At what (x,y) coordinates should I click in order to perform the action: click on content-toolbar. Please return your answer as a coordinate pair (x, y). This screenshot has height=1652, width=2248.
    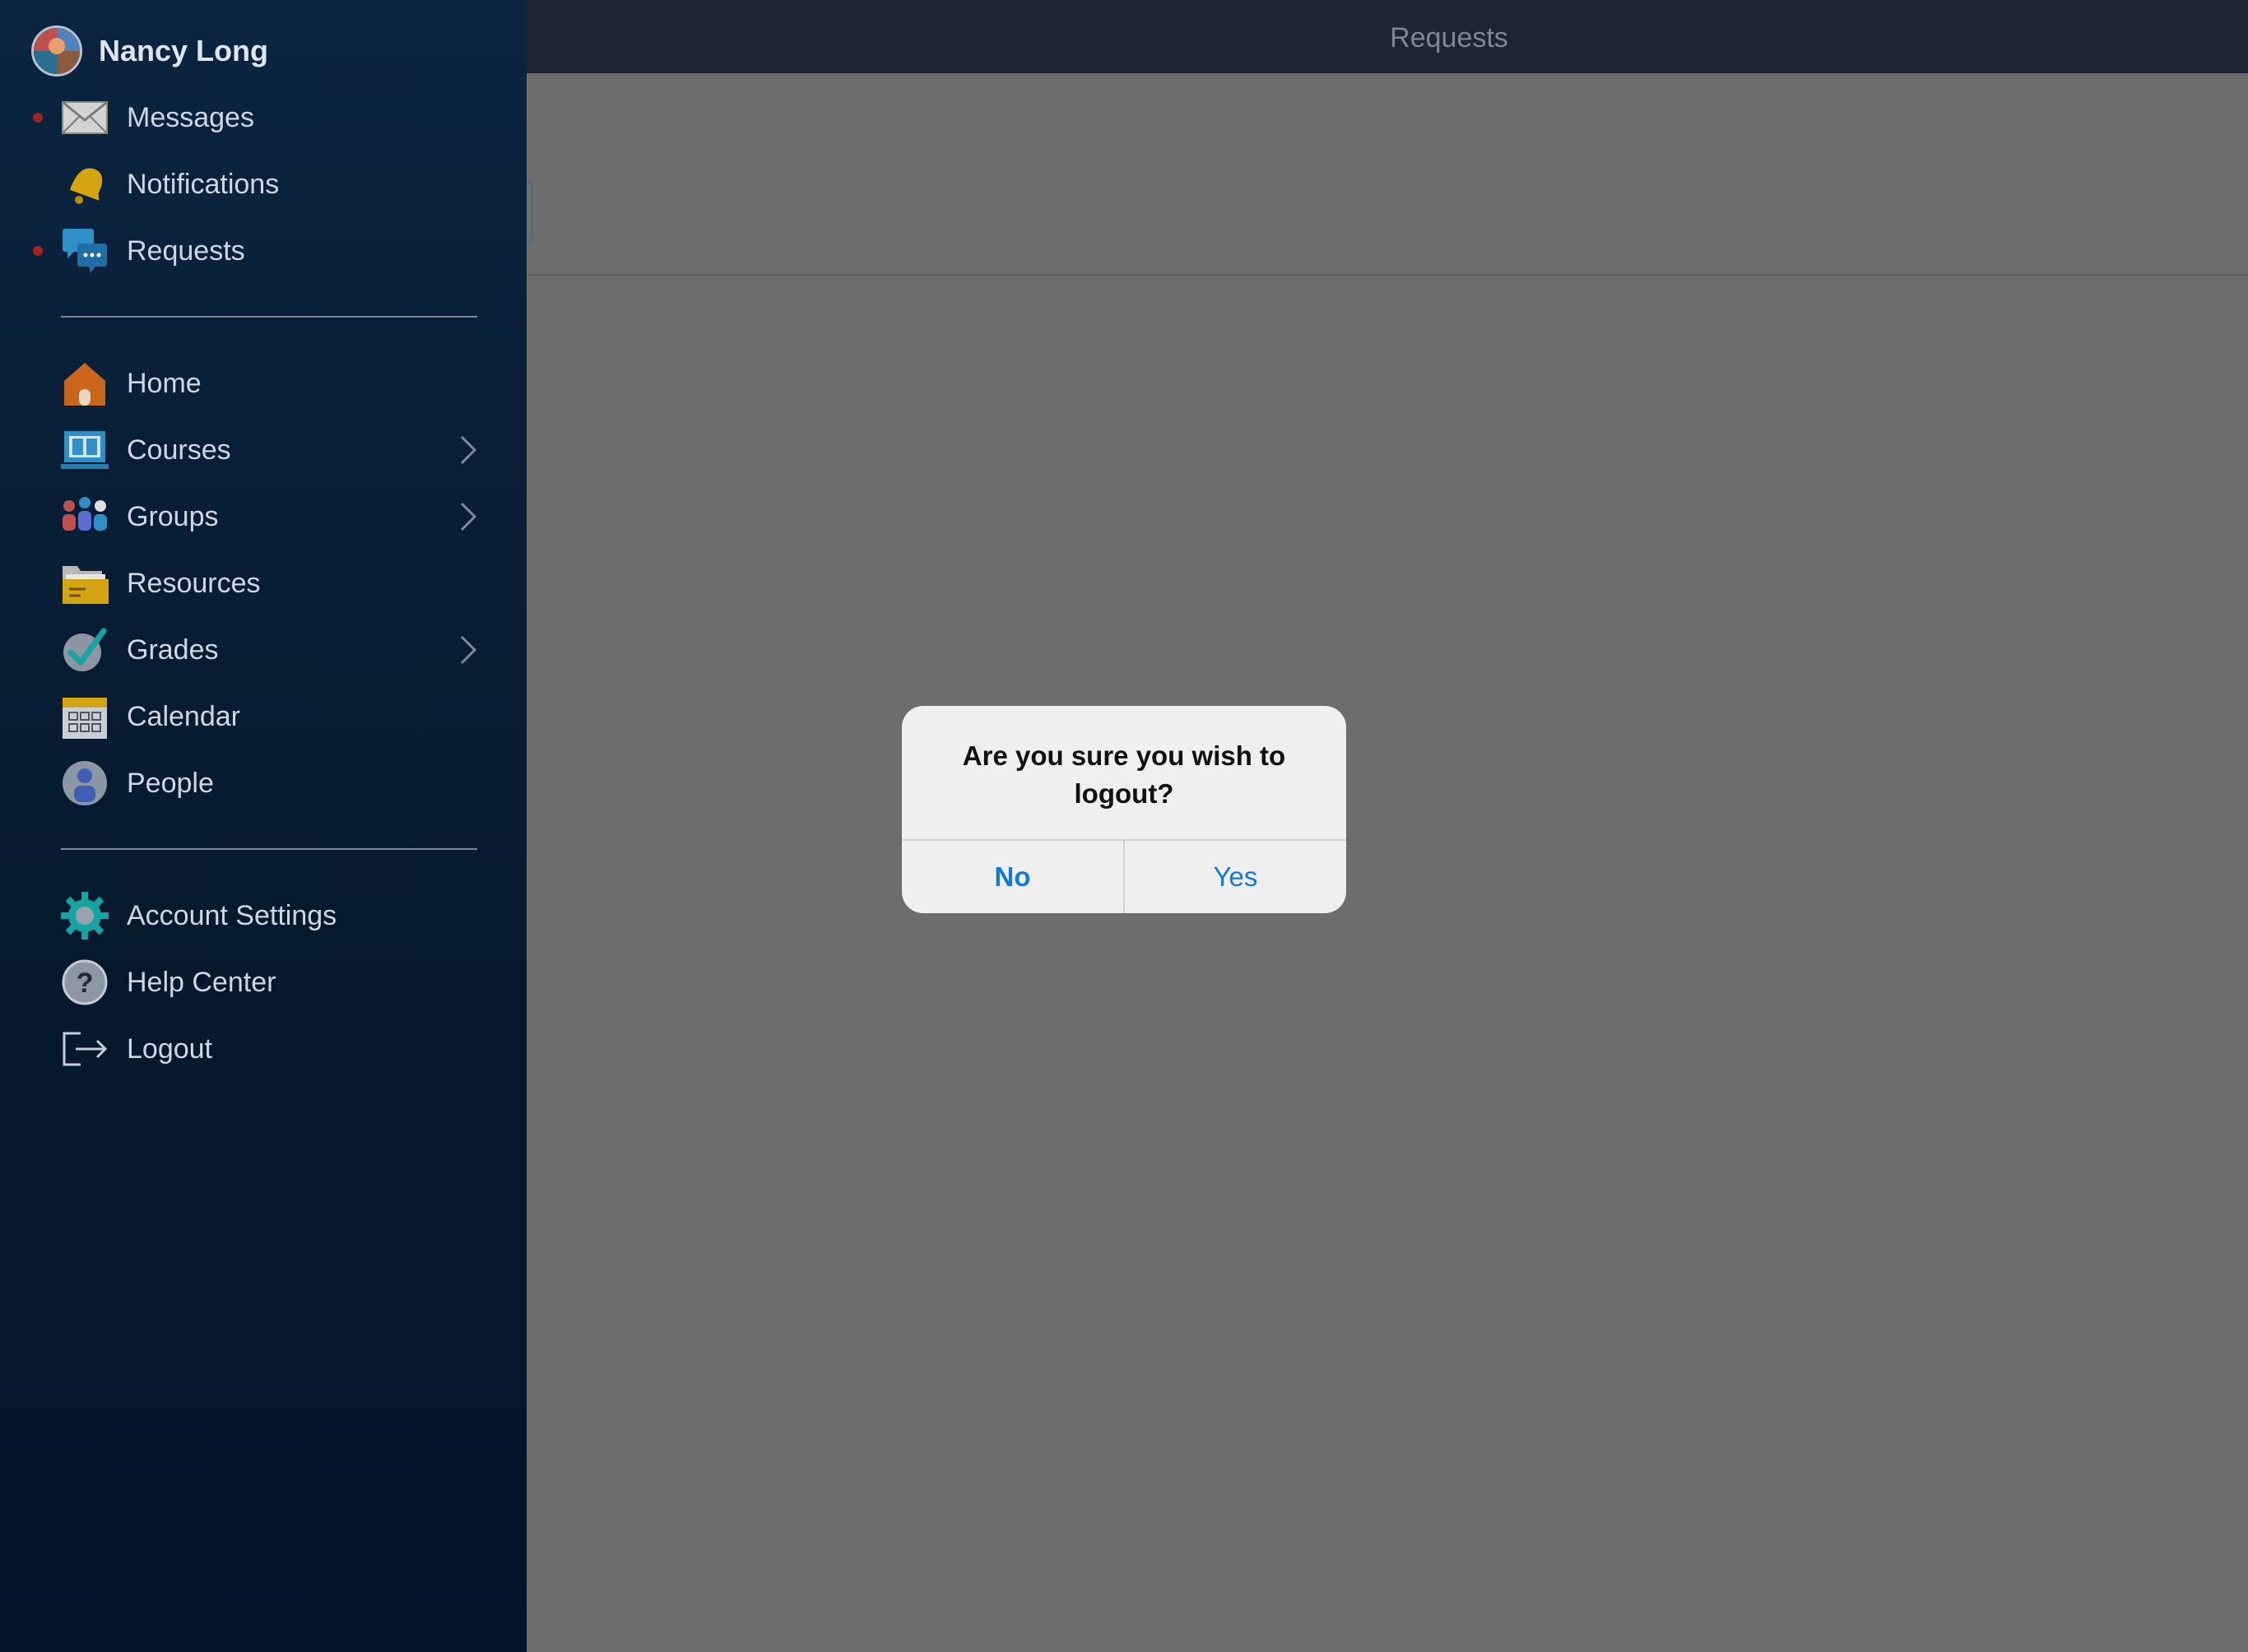
    Looking at the image, I should click on (1387, 174).